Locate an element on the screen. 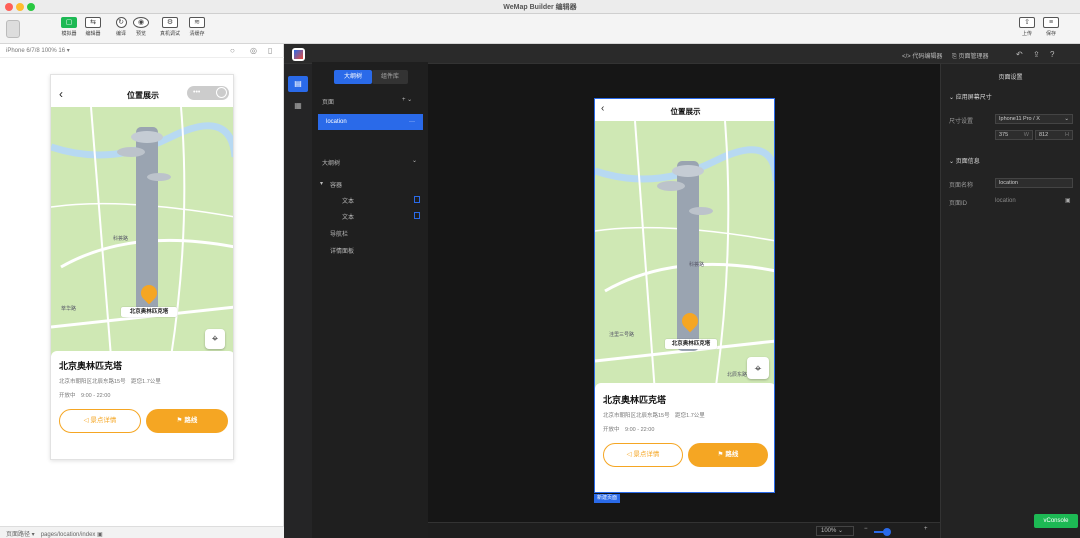 Image resolution: width=1080 pixels, height=538 pixels. place-address: 北京市朝阳区北辰东路15号 距您1.7公里 is located at coordinates (654, 415).